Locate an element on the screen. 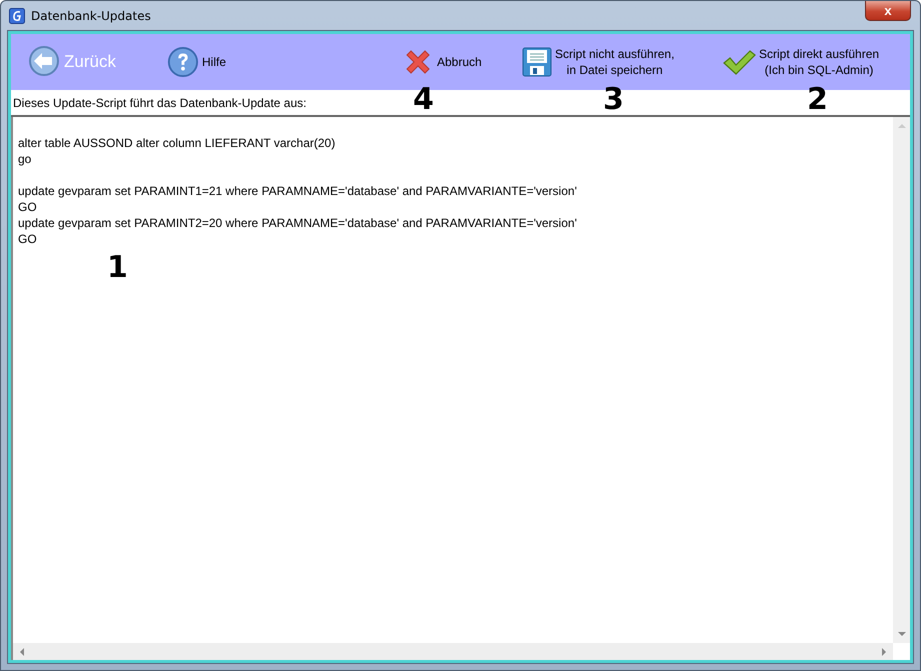  close-button: x is located at coordinates (888, 11).